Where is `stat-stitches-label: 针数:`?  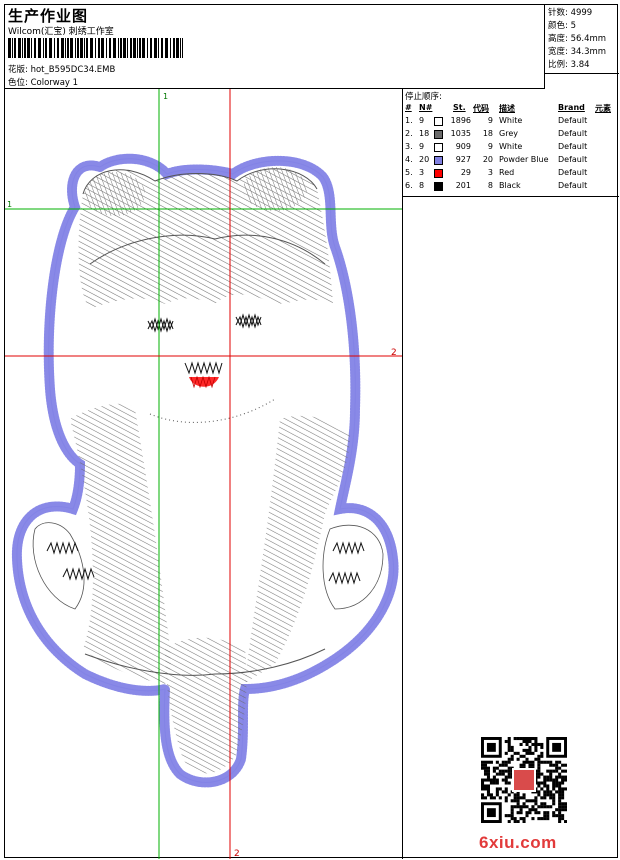
stat-stitches-label: 针数: is located at coordinates (558, 13).